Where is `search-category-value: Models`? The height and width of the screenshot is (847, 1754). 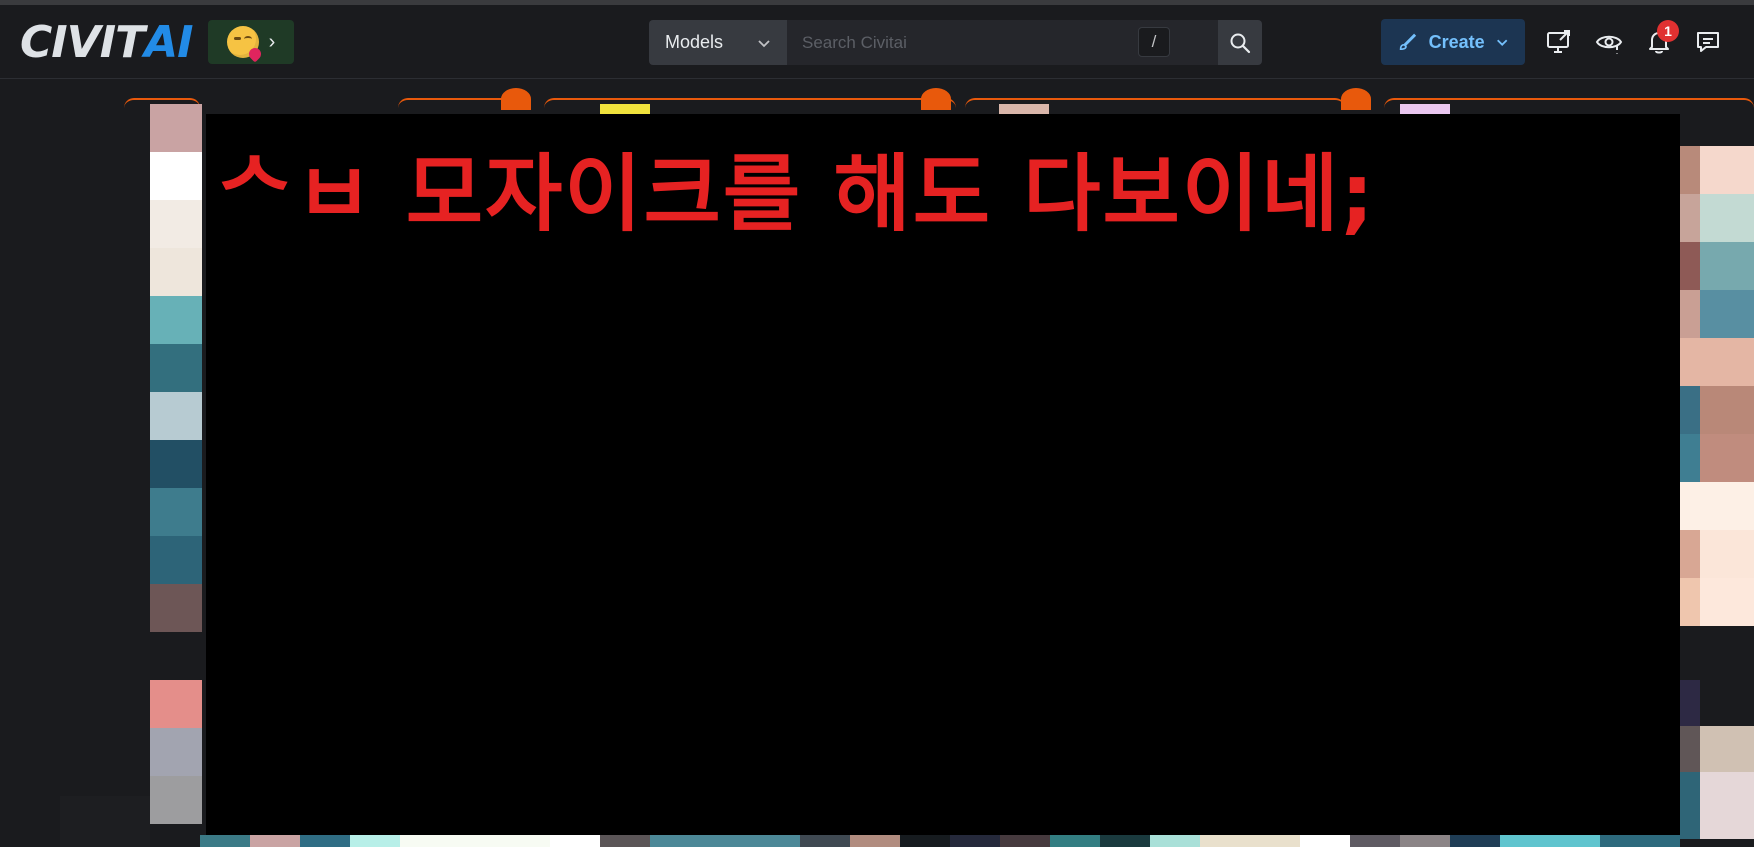 search-category-value: Models is located at coordinates (694, 42).